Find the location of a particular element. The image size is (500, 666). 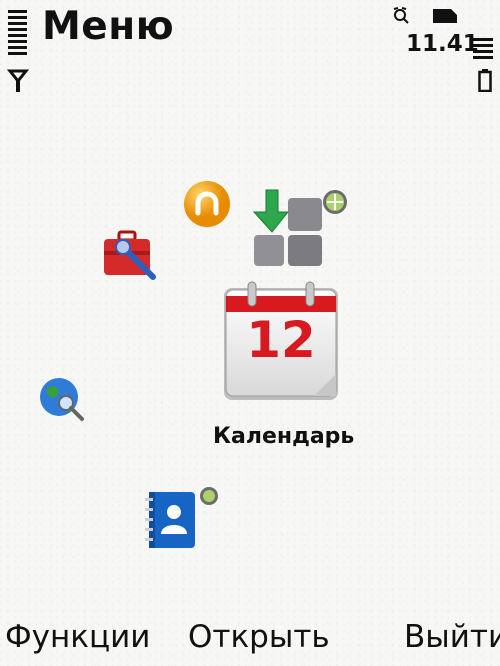

softkey-exit: Выйти is located at coordinates (452, 637).